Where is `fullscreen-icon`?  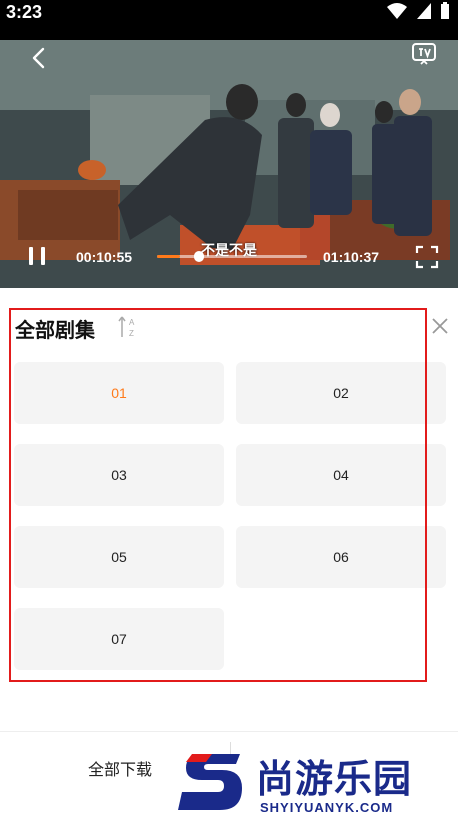
fullscreen-icon is located at coordinates (427, 257).